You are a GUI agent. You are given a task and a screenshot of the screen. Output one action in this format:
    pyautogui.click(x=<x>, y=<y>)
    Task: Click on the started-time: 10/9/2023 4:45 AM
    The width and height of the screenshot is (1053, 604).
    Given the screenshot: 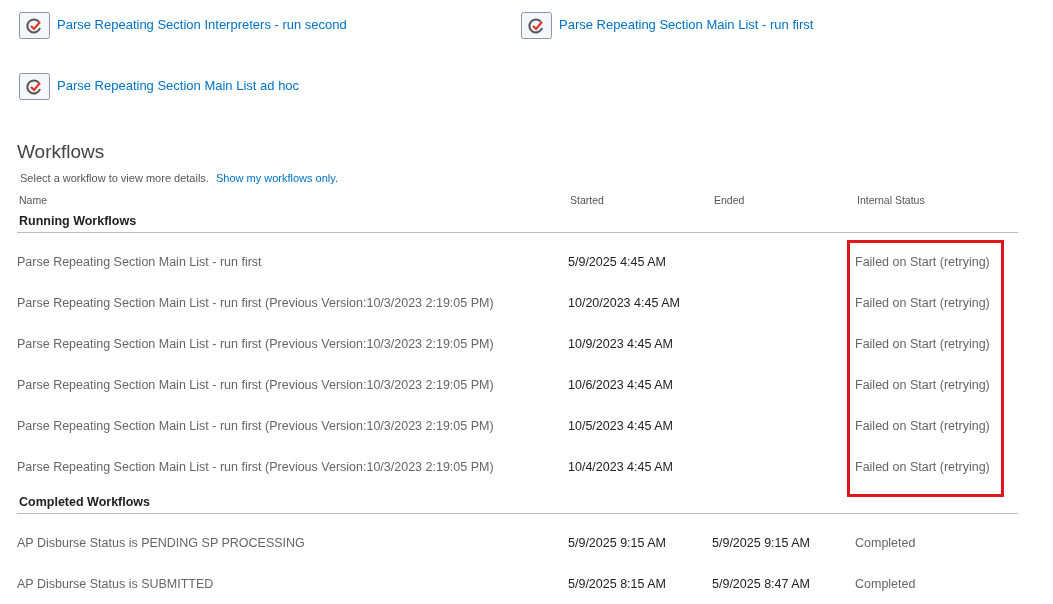 What is the action you would take?
    pyautogui.click(x=621, y=343)
    